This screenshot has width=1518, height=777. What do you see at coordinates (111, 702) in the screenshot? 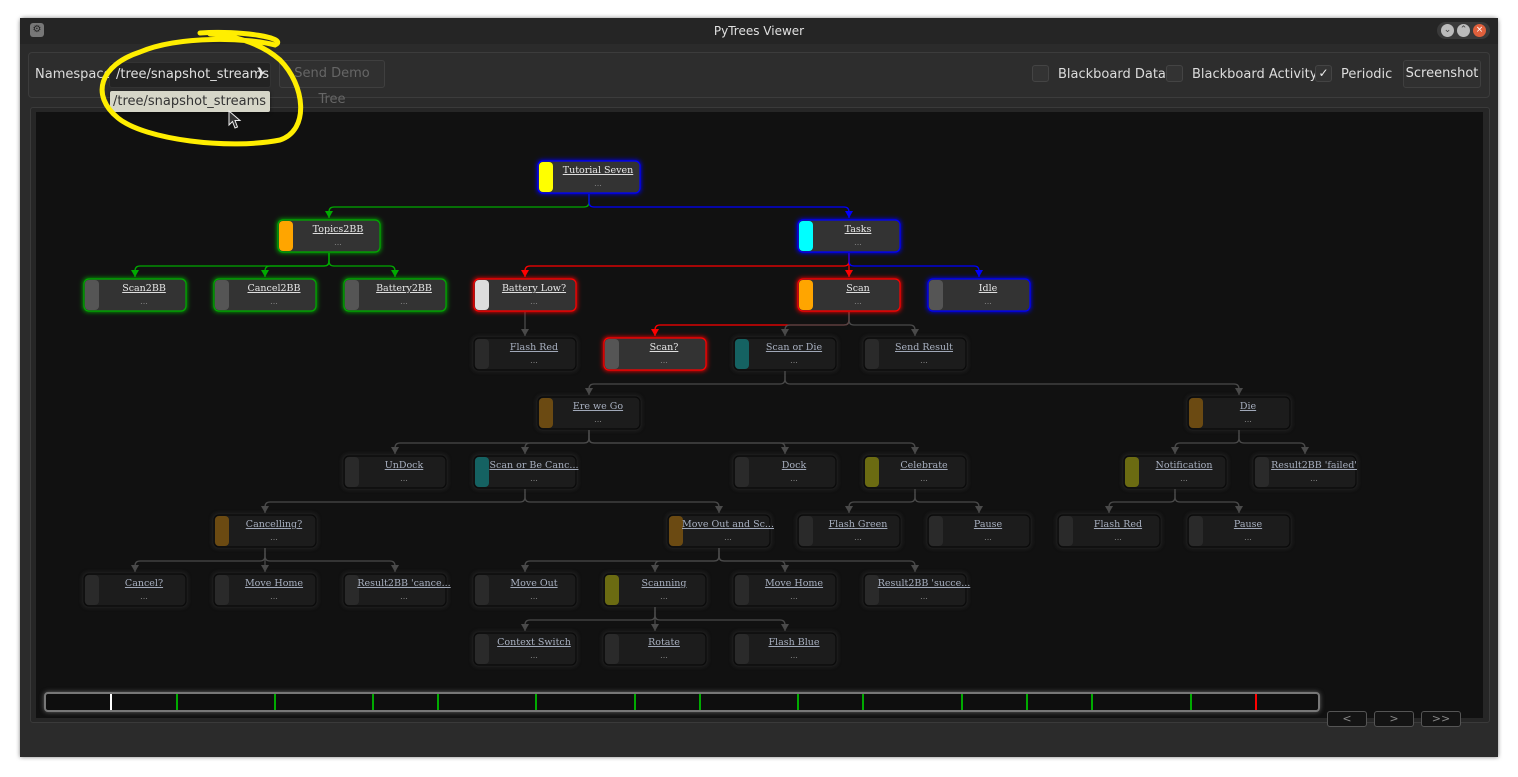
I see `timeline-mark-current` at bounding box center [111, 702].